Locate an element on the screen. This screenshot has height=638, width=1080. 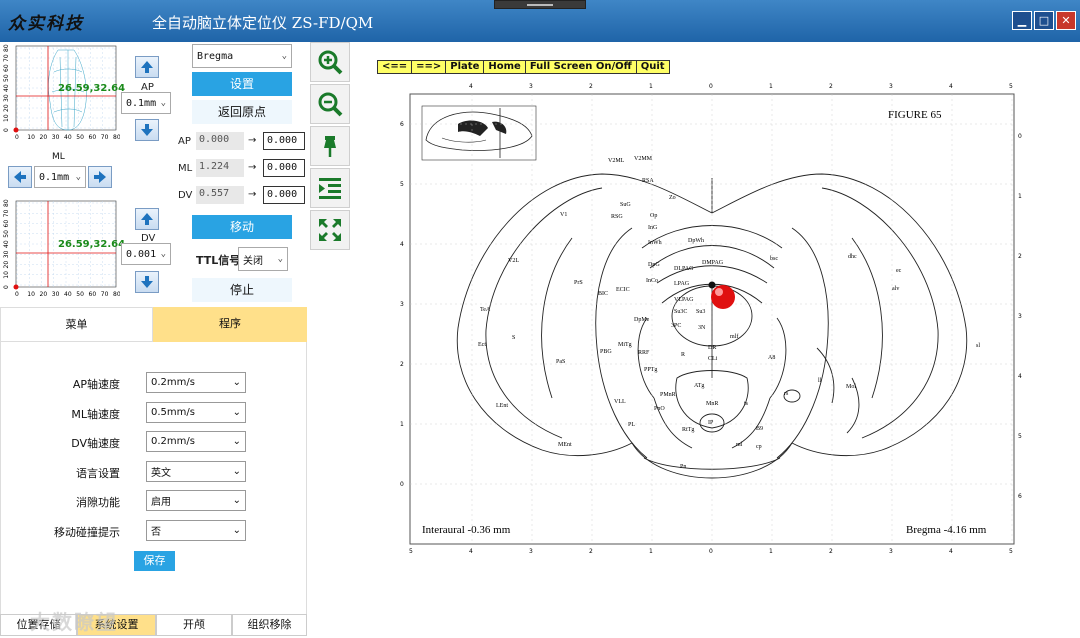
region-label: PBG is located at coordinates (606, 352).